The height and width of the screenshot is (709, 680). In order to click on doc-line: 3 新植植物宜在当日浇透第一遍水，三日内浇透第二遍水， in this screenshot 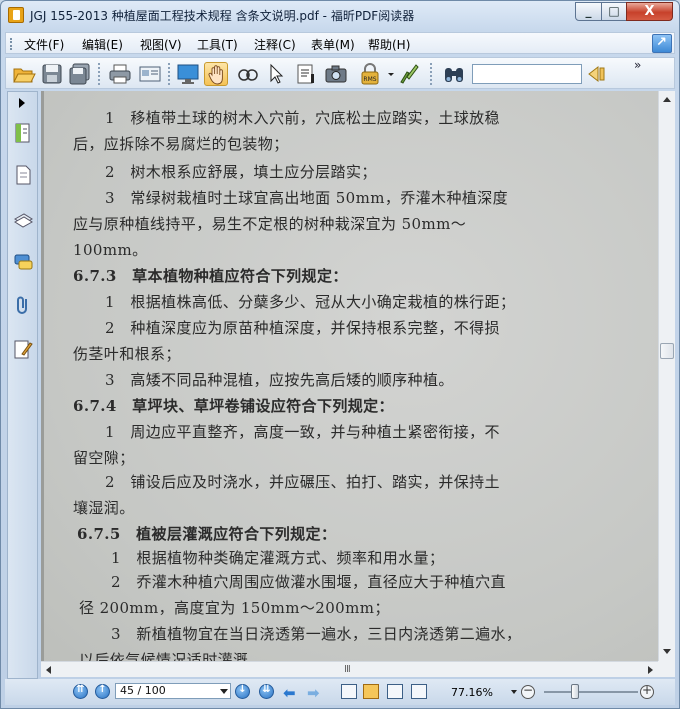, I will do `click(316, 634)`.